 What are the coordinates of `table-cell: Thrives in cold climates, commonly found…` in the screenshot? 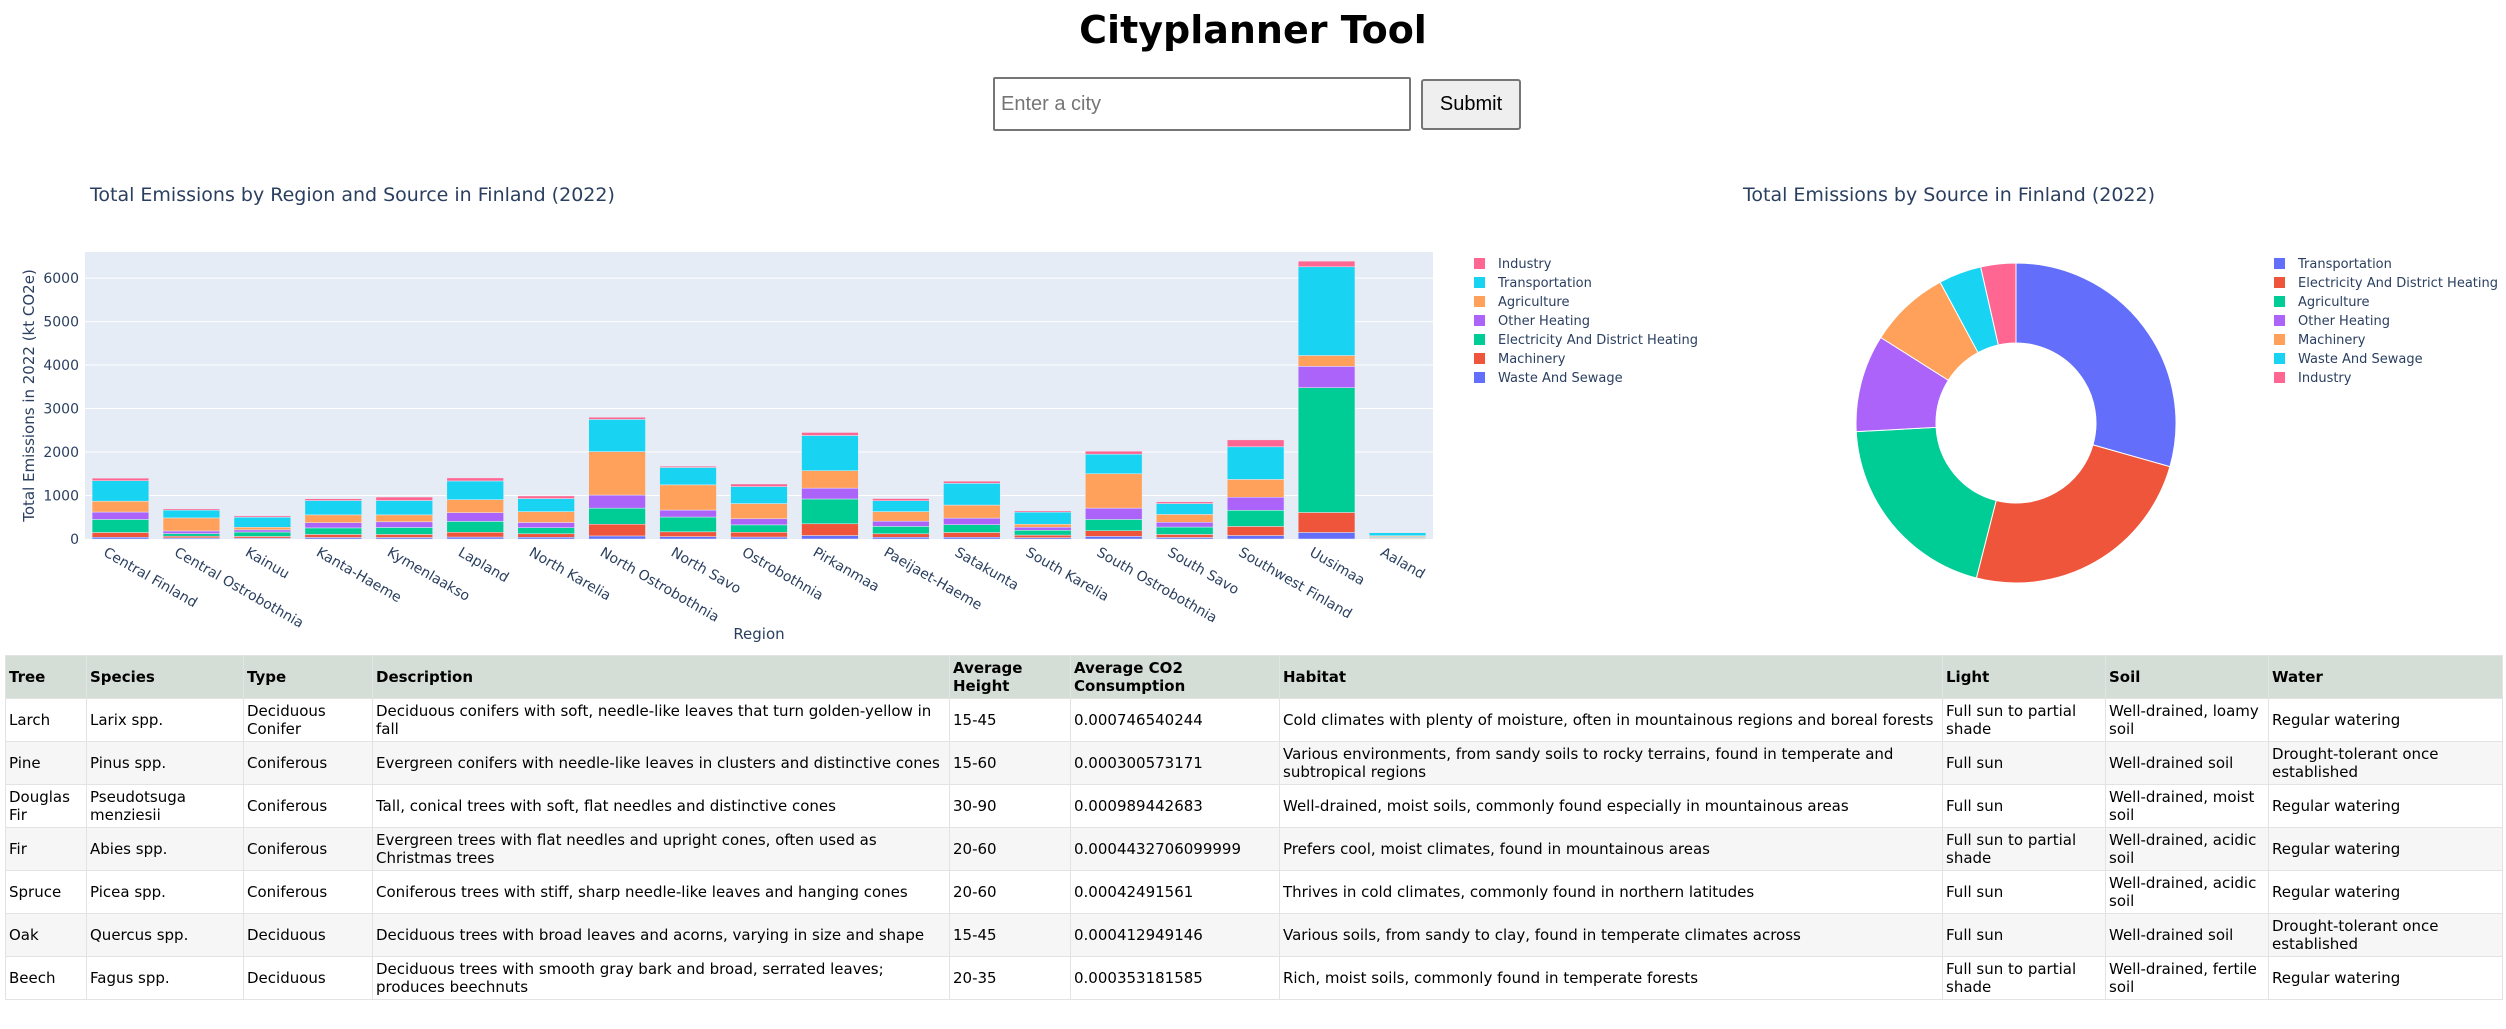 It's located at (1611, 892).